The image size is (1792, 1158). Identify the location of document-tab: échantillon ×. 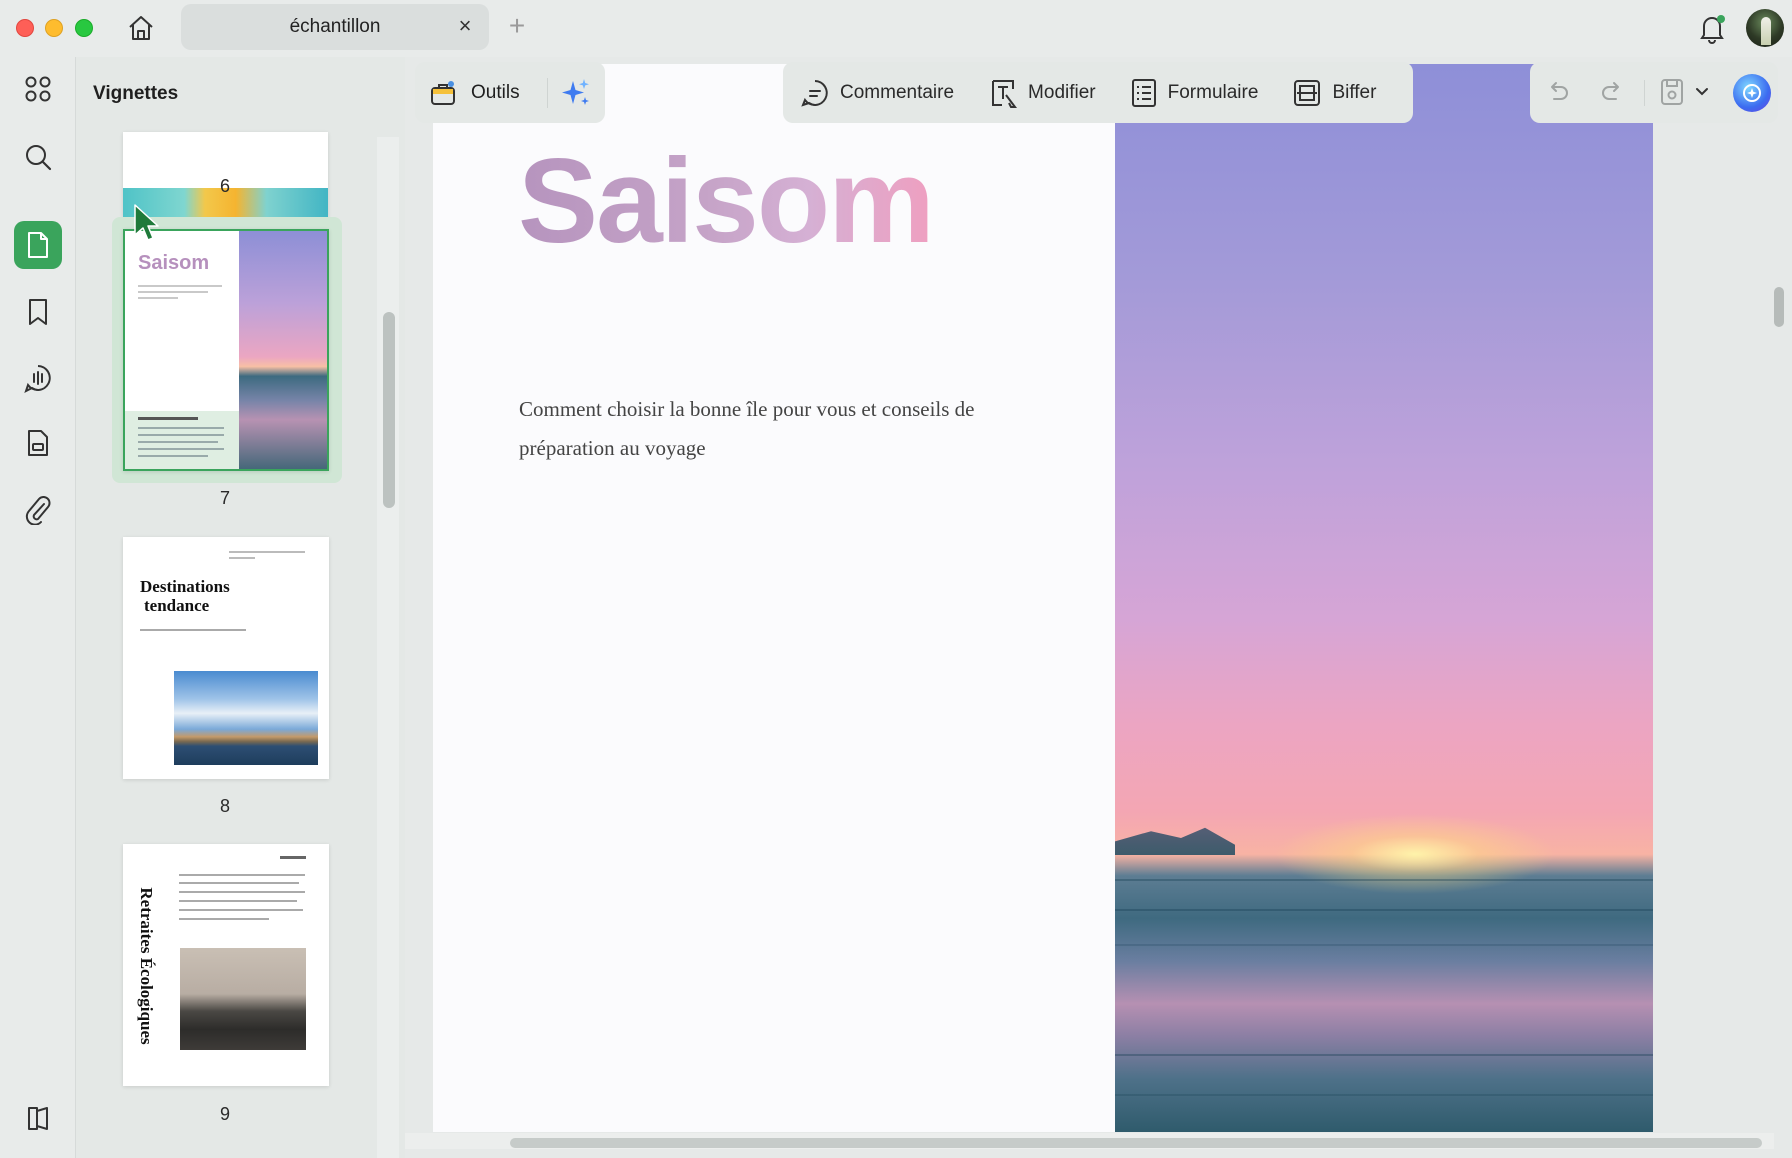
(335, 27).